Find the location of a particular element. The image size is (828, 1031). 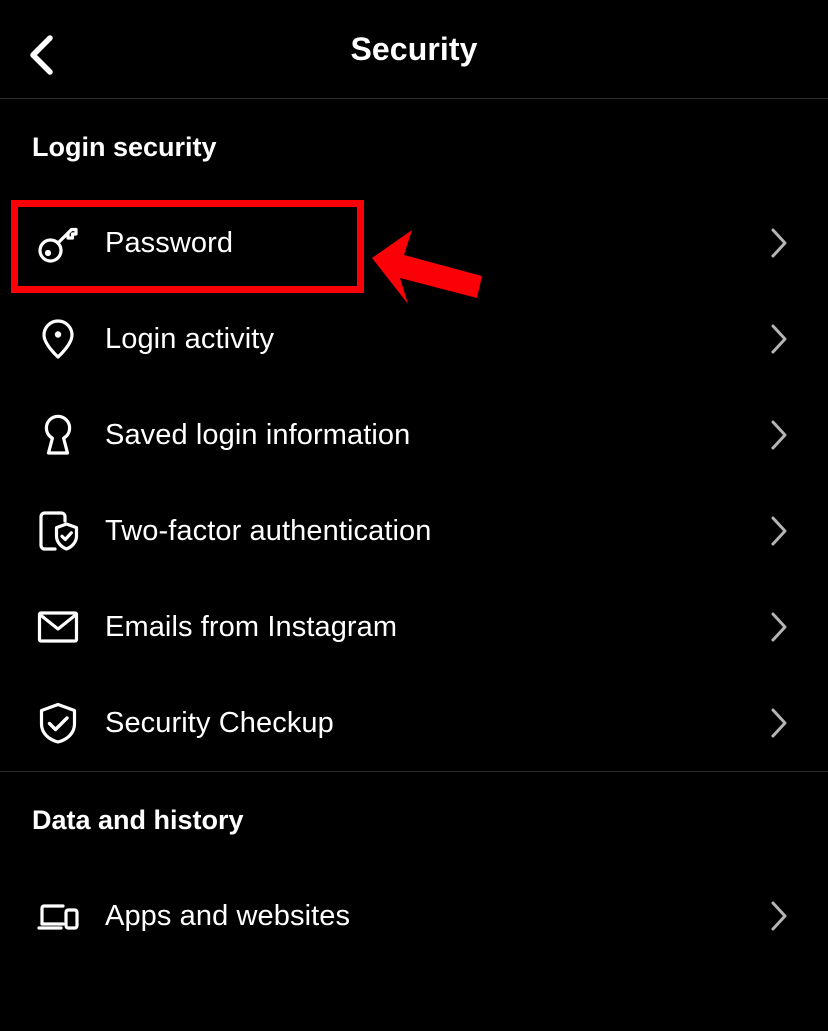

shield-check-icon is located at coordinates (58, 723).